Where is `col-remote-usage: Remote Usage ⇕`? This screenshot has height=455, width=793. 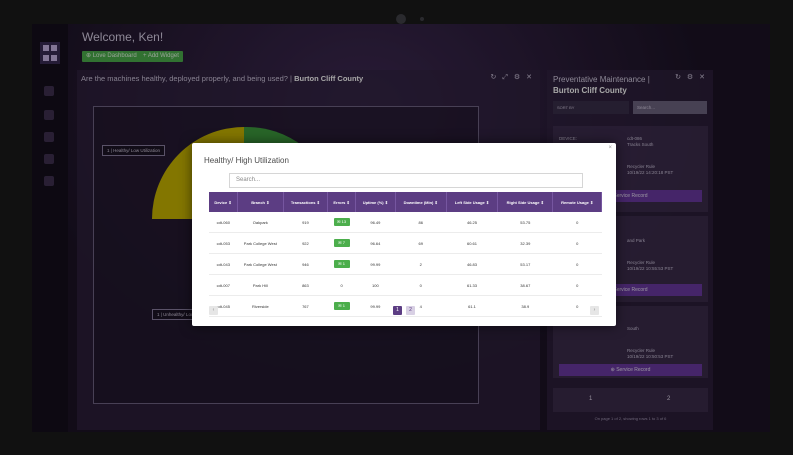
col-remote-usage: Remote Usage ⇕ is located at coordinates (577, 202).